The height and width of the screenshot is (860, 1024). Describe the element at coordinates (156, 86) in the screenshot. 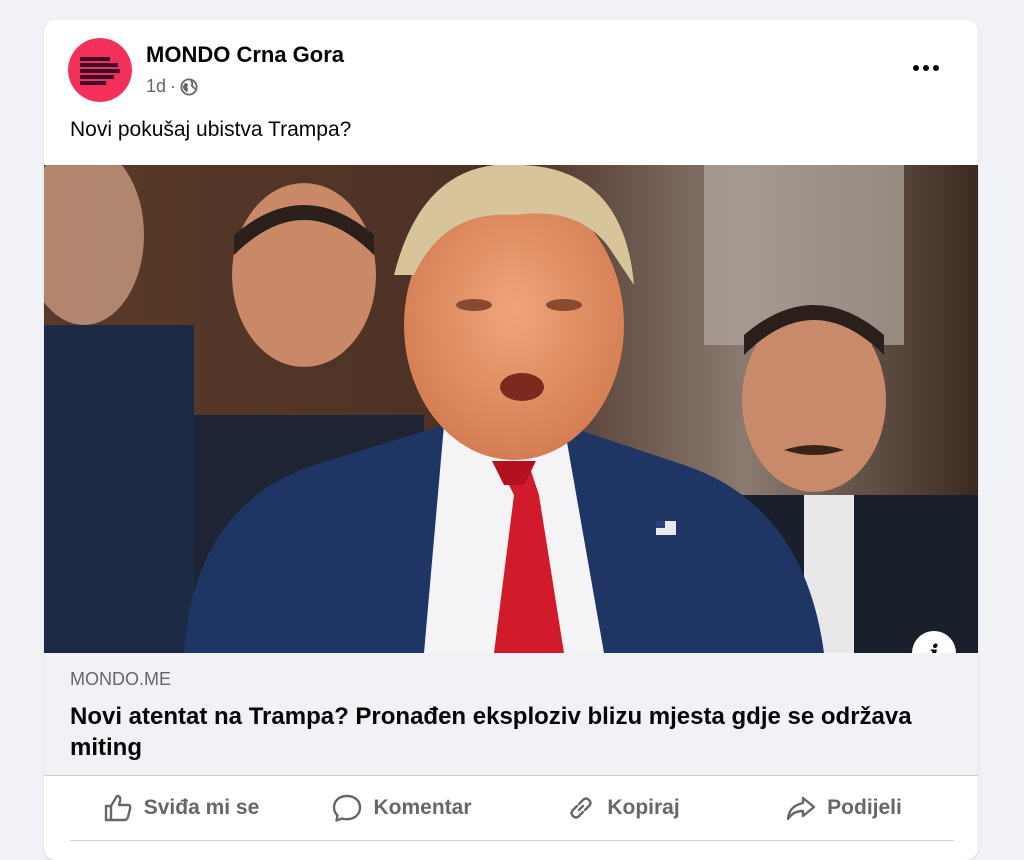

I see `post-time: 1d` at that location.